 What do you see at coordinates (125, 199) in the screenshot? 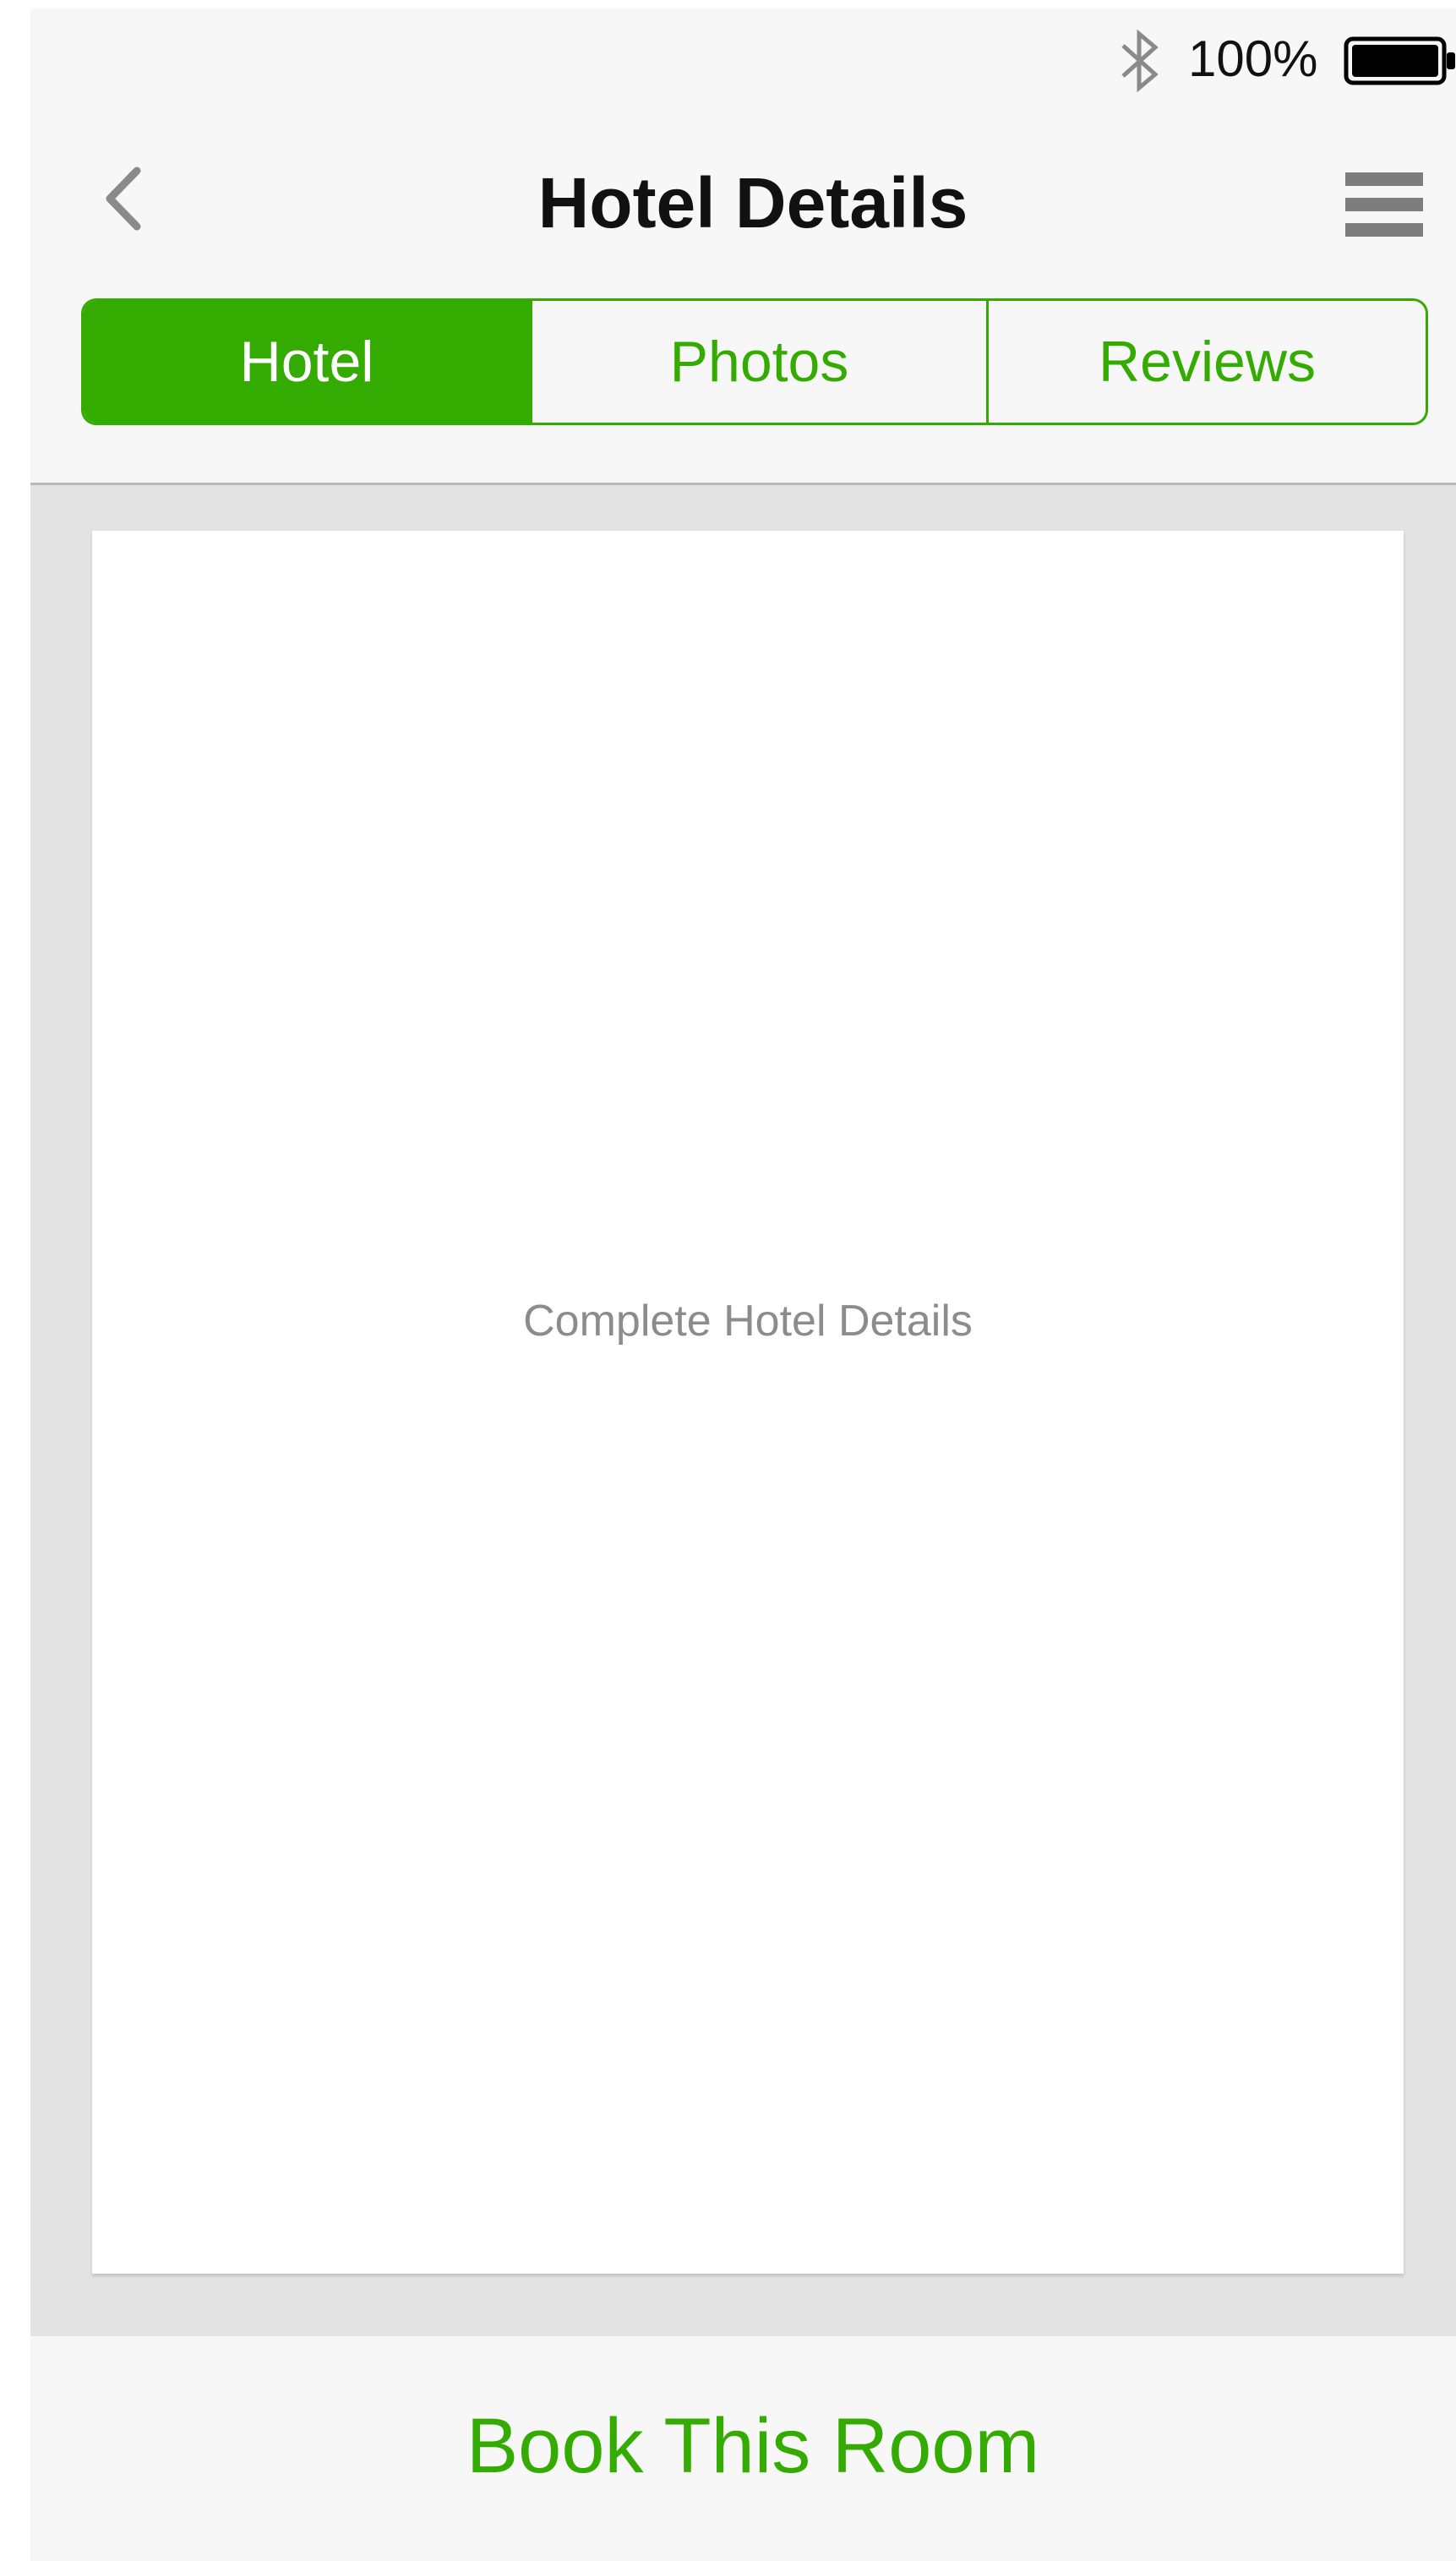
I see `chevron-left-icon` at bounding box center [125, 199].